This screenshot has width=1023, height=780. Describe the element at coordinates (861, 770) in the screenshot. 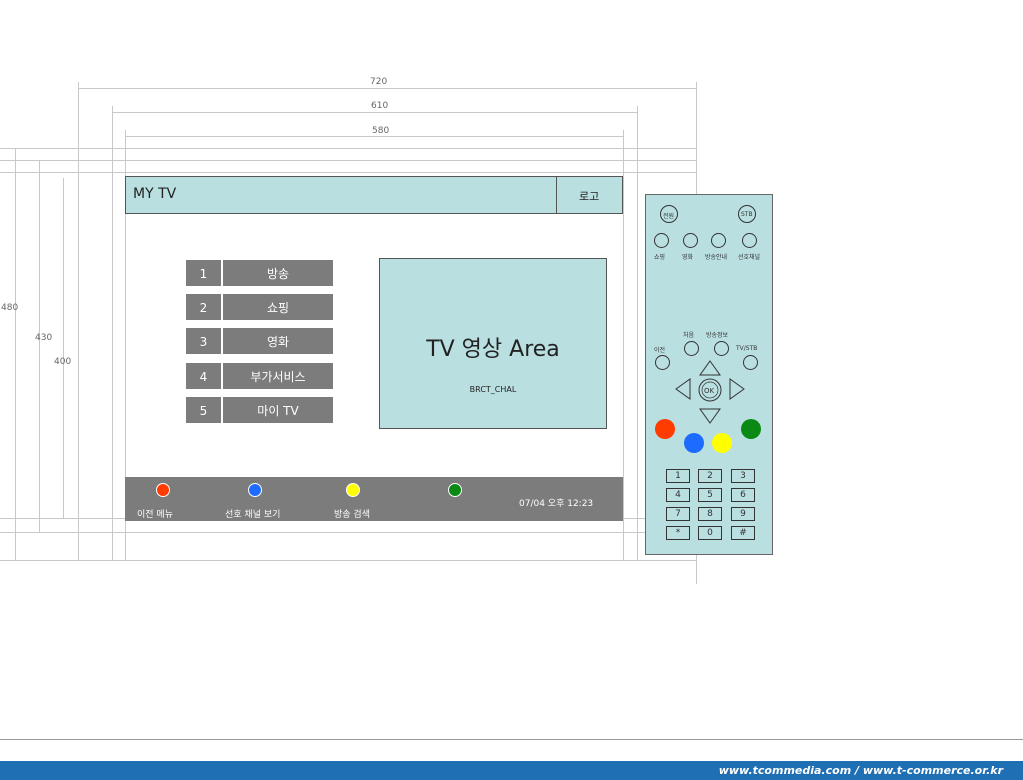

I see `footer-url: www.tcommedia.com / www.t-commerce.or.kr` at that location.